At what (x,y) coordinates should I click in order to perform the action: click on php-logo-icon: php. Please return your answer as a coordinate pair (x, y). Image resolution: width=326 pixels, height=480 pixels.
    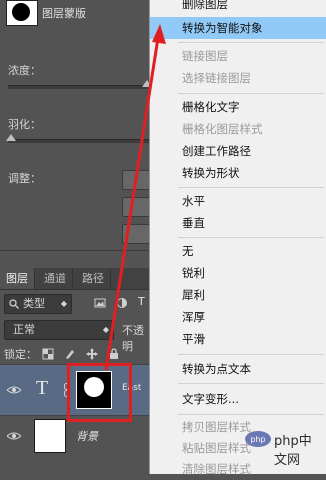
    Looking at the image, I should click on (258, 439).